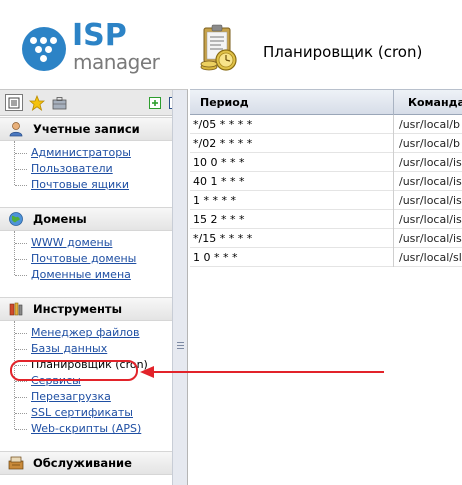 This screenshot has height=485, width=462. I want to click on briefcase-icon, so click(59, 102).